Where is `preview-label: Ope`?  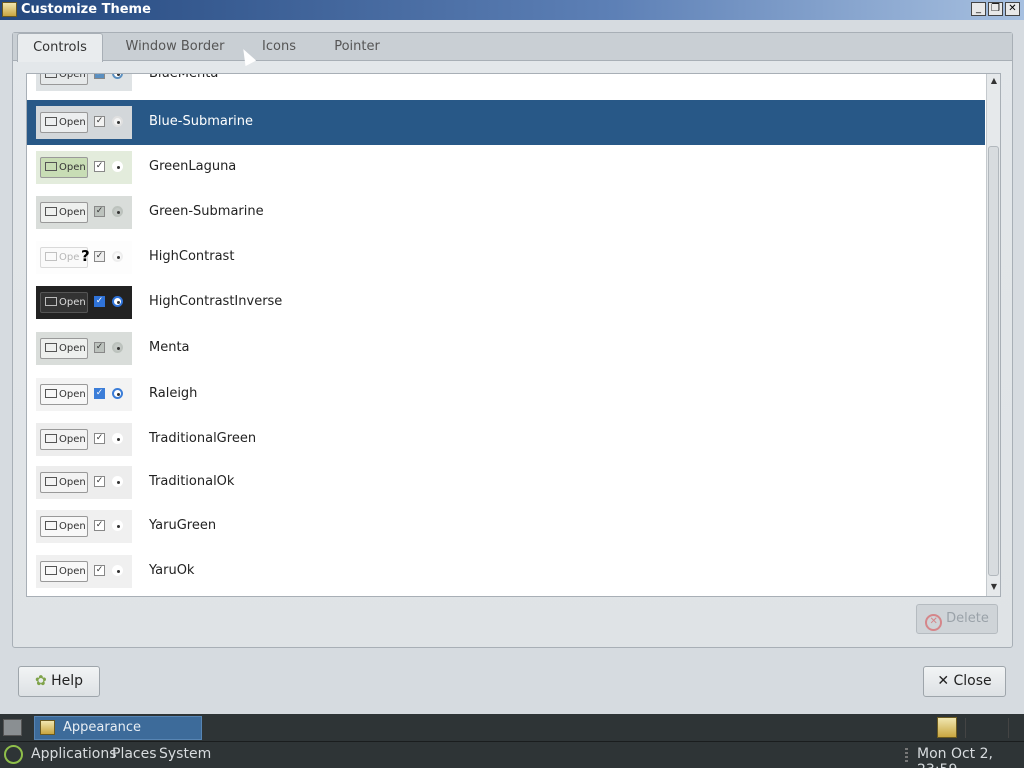
preview-label: Ope is located at coordinates (69, 257).